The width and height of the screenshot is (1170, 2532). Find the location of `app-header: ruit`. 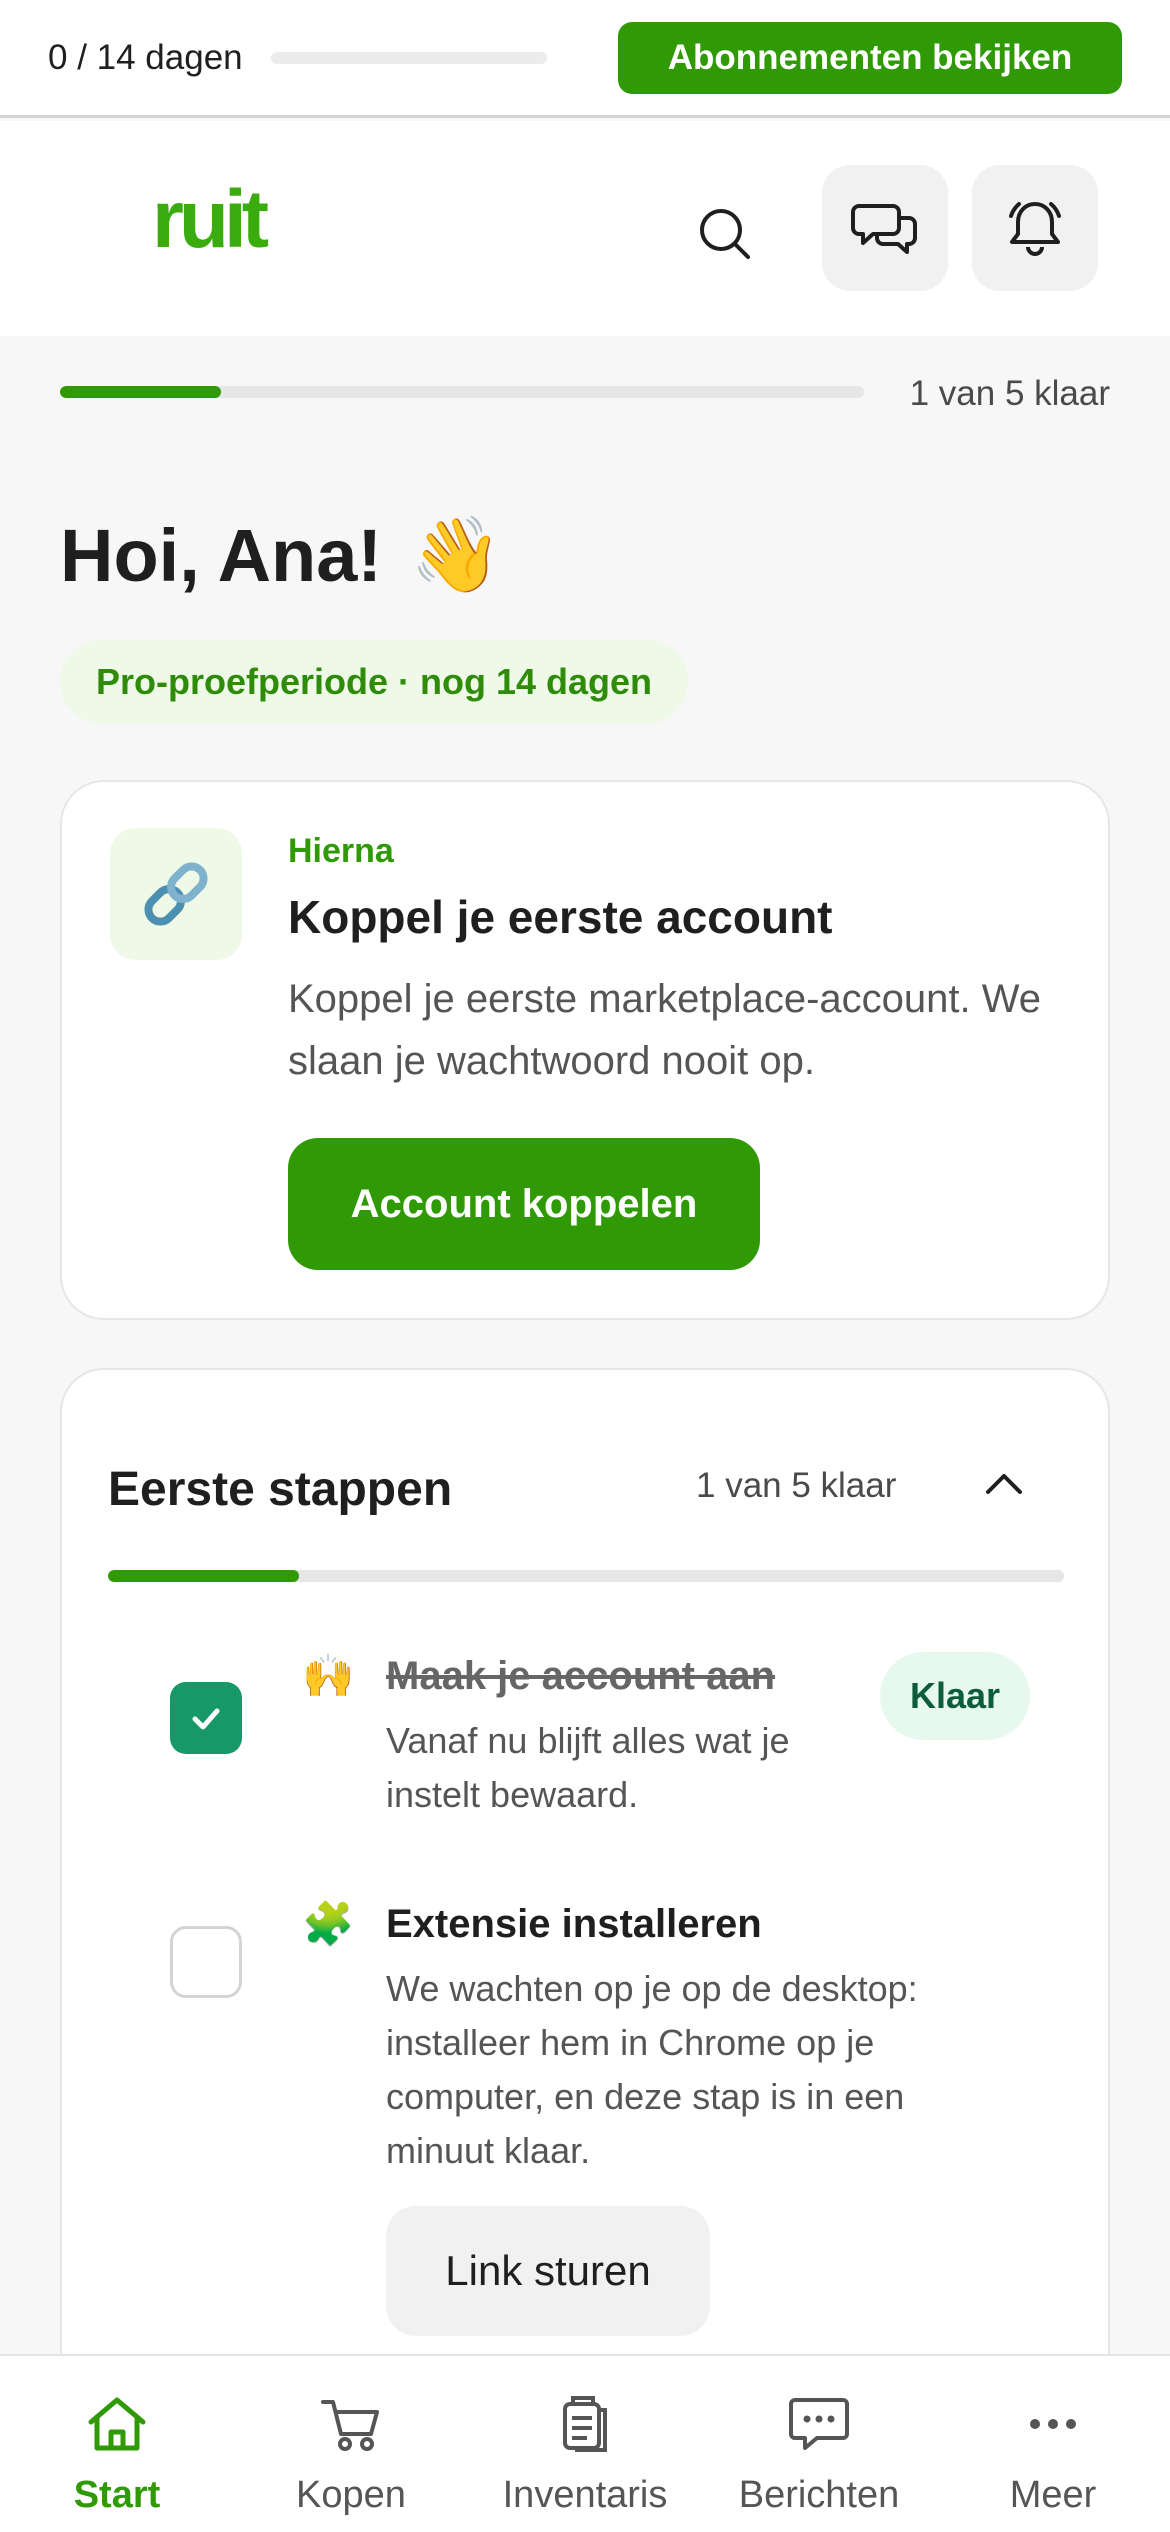

app-header: ruit is located at coordinates (585, 228).